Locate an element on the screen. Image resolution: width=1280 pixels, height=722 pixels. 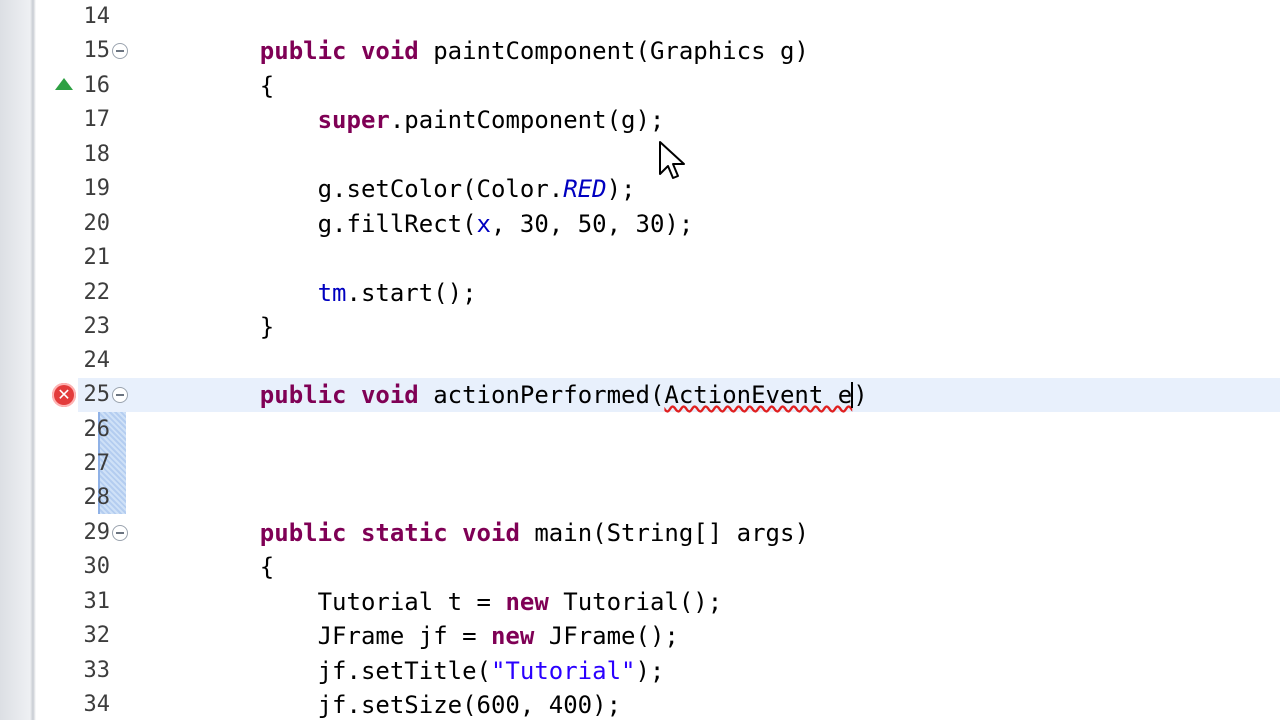
window-left-border is located at coordinates (18, 360).